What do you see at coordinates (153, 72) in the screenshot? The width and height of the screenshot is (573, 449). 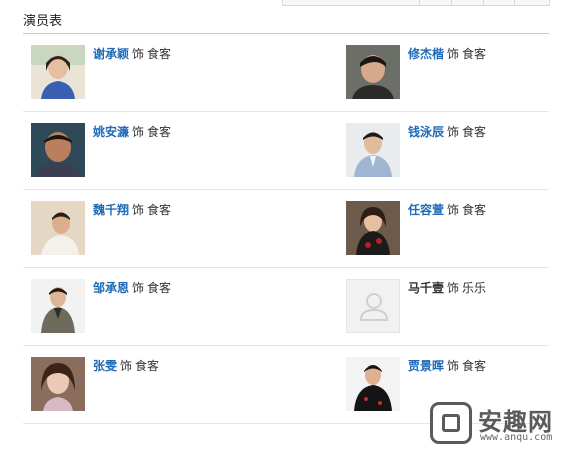 I see `cast-card: 谢承颖饰食客` at bounding box center [153, 72].